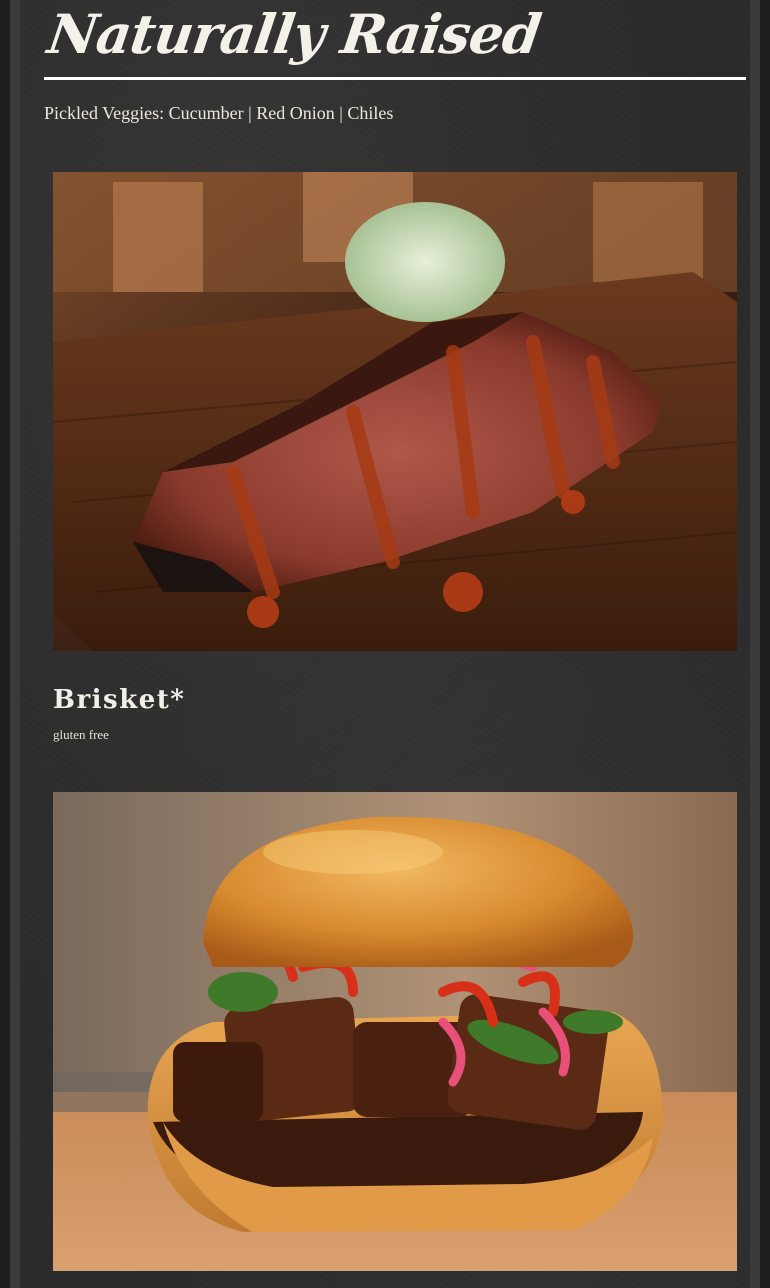 The height and width of the screenshot is (1288, 770). Describe the element at coordinates (119, 700) in the screenshot. I see `item-name: Brisket*` at that location.